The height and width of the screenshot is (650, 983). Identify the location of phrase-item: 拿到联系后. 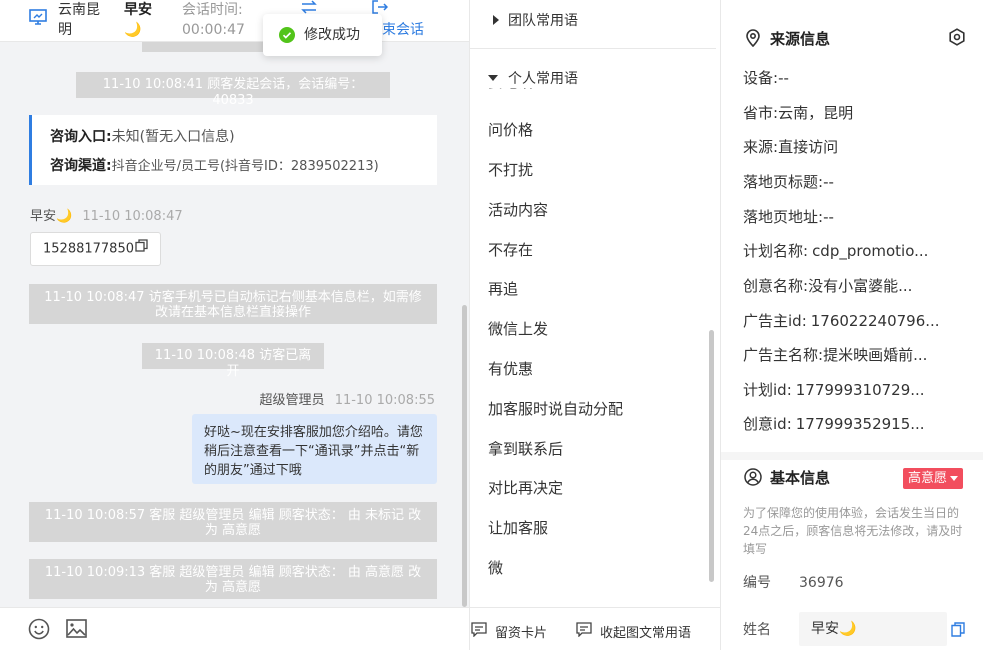
(525, 449).